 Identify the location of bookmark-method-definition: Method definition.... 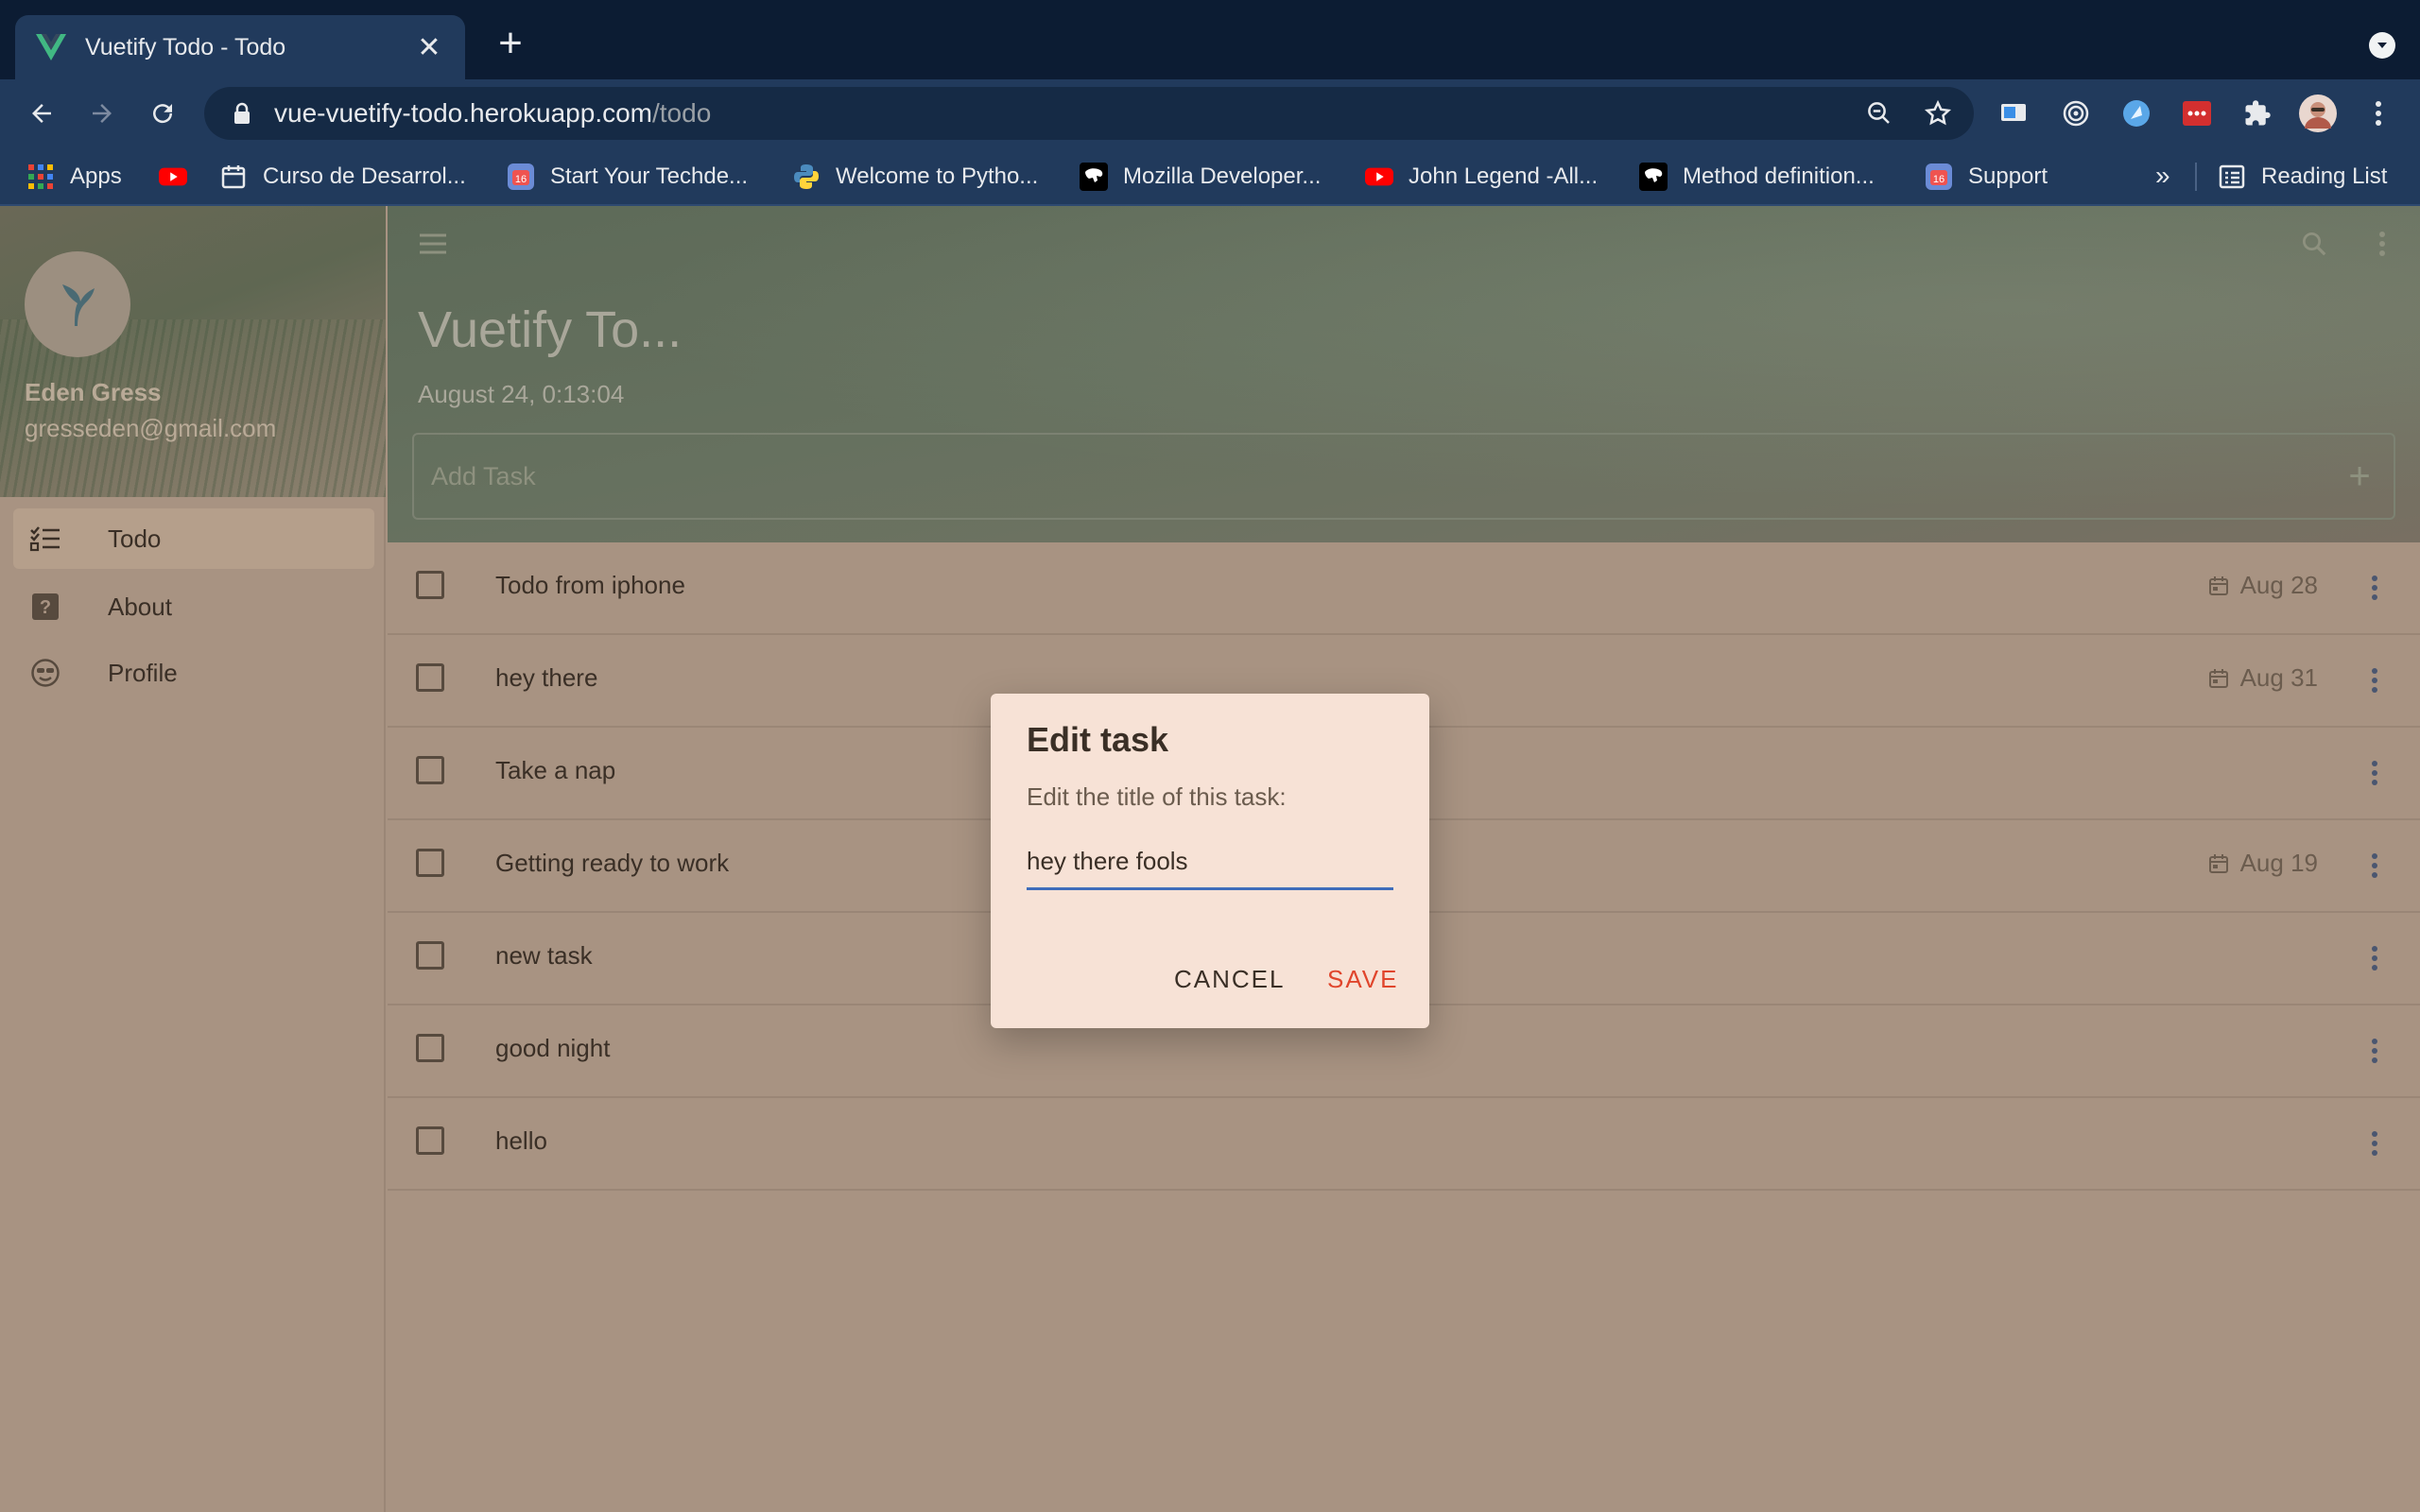
(1757, 177).